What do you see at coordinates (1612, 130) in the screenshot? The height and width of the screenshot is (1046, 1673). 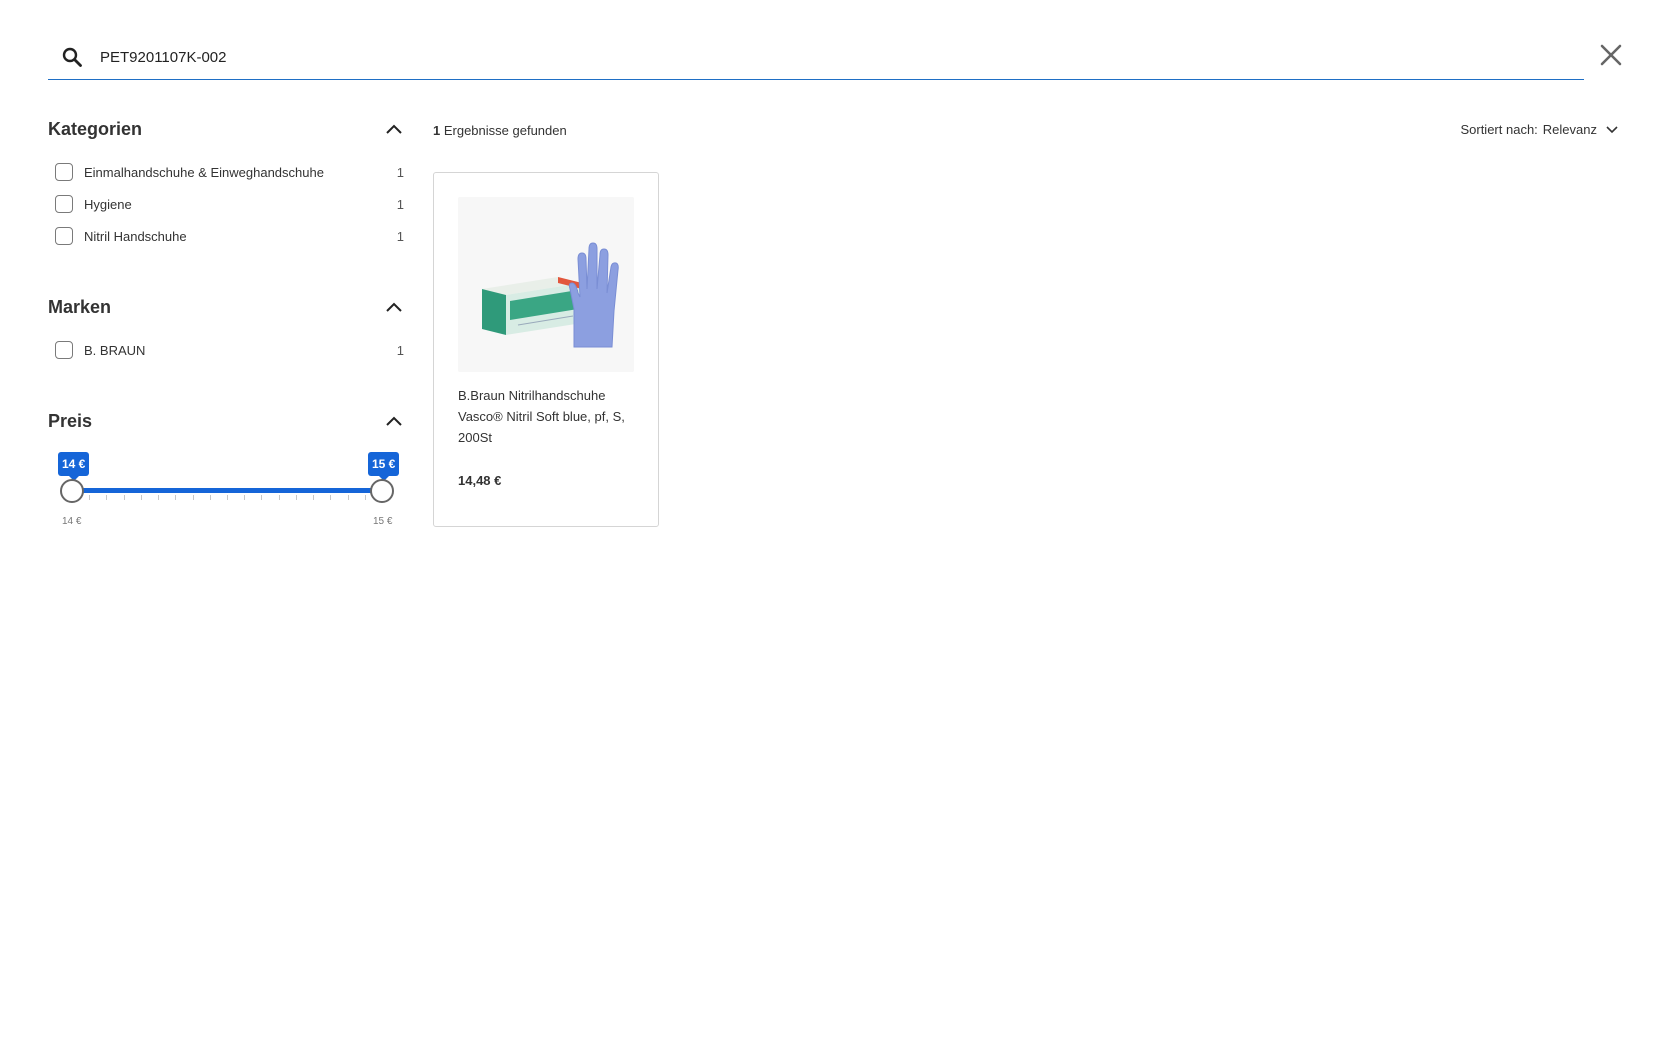 I see `chevron-down-icon` at bounding box center [1612, 130].